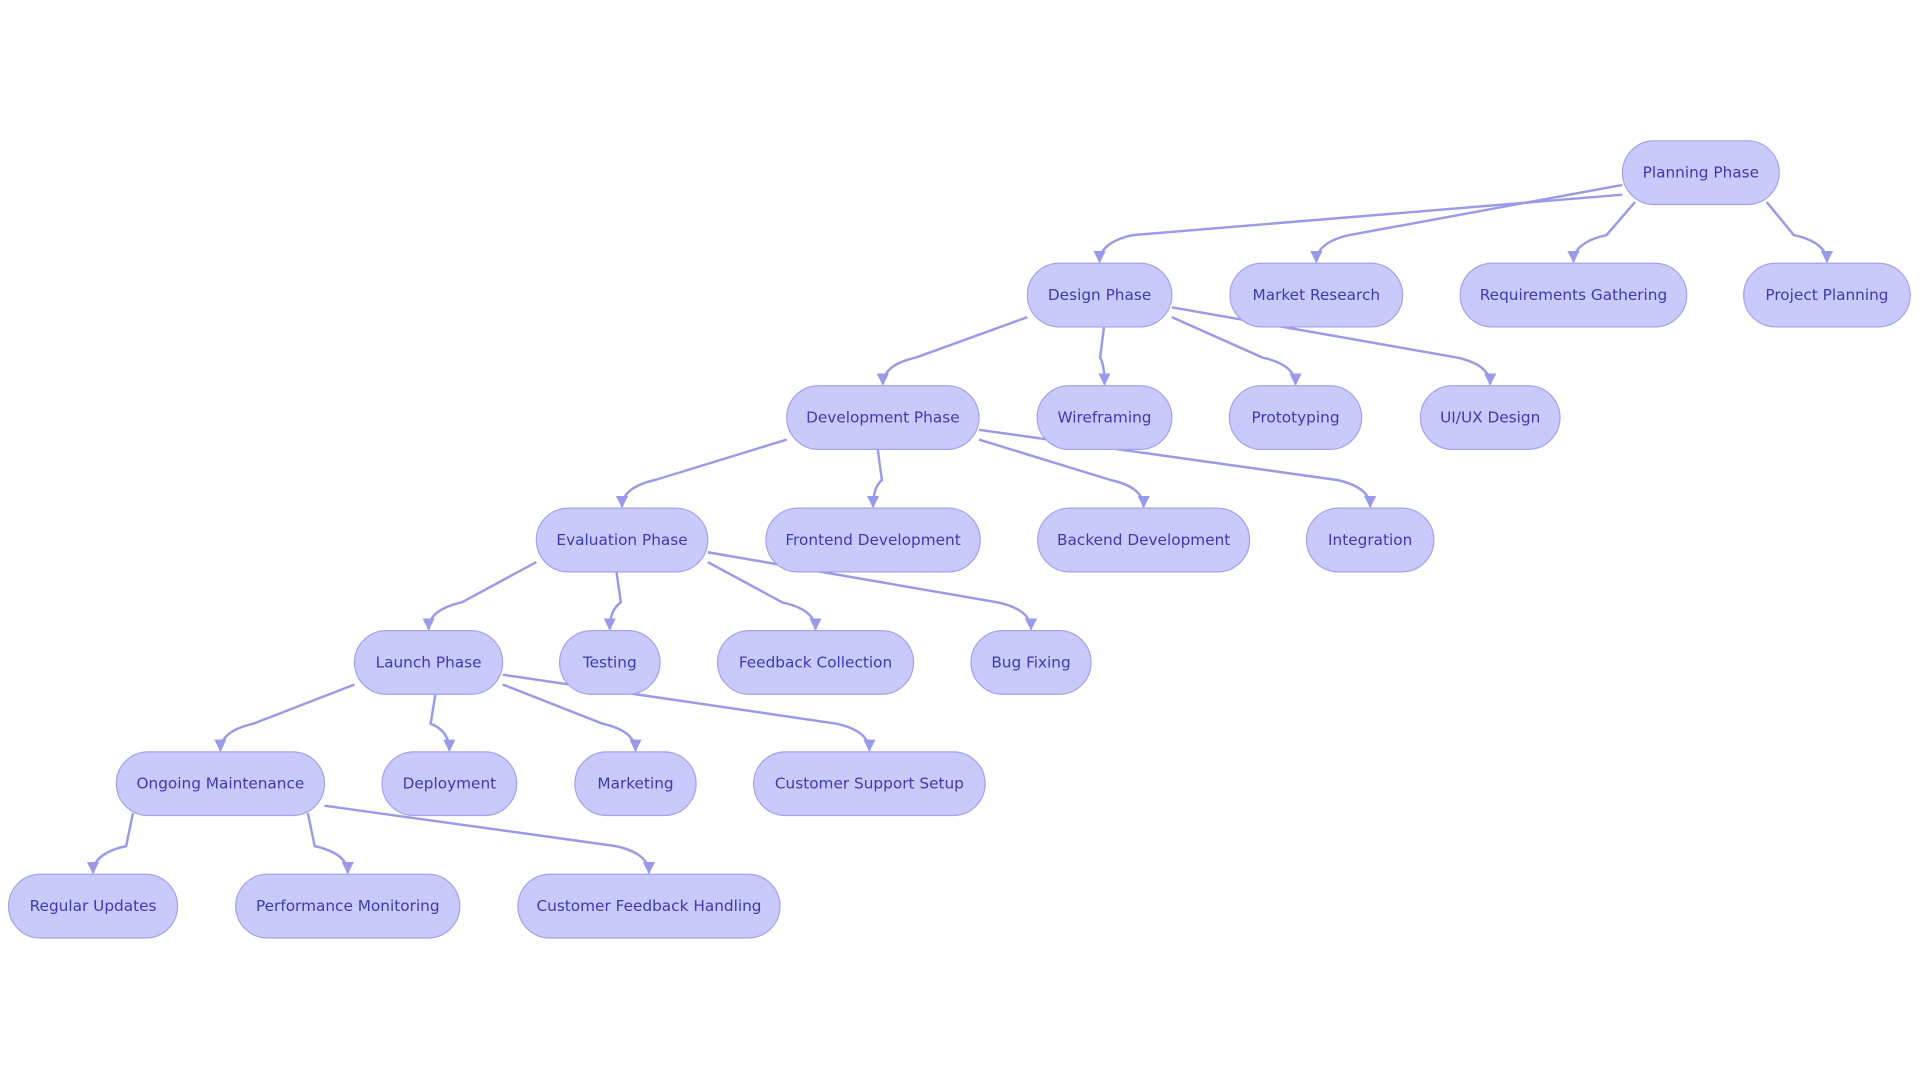  I want to click on node-label: Frontend Development, so click(872, 540).